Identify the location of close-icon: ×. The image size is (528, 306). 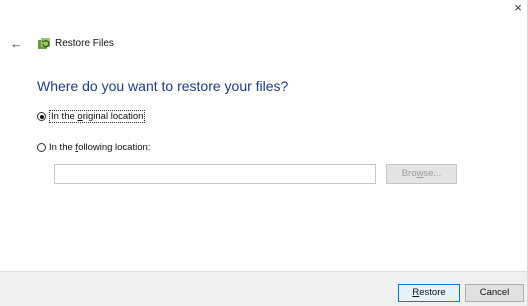
(518, 9).